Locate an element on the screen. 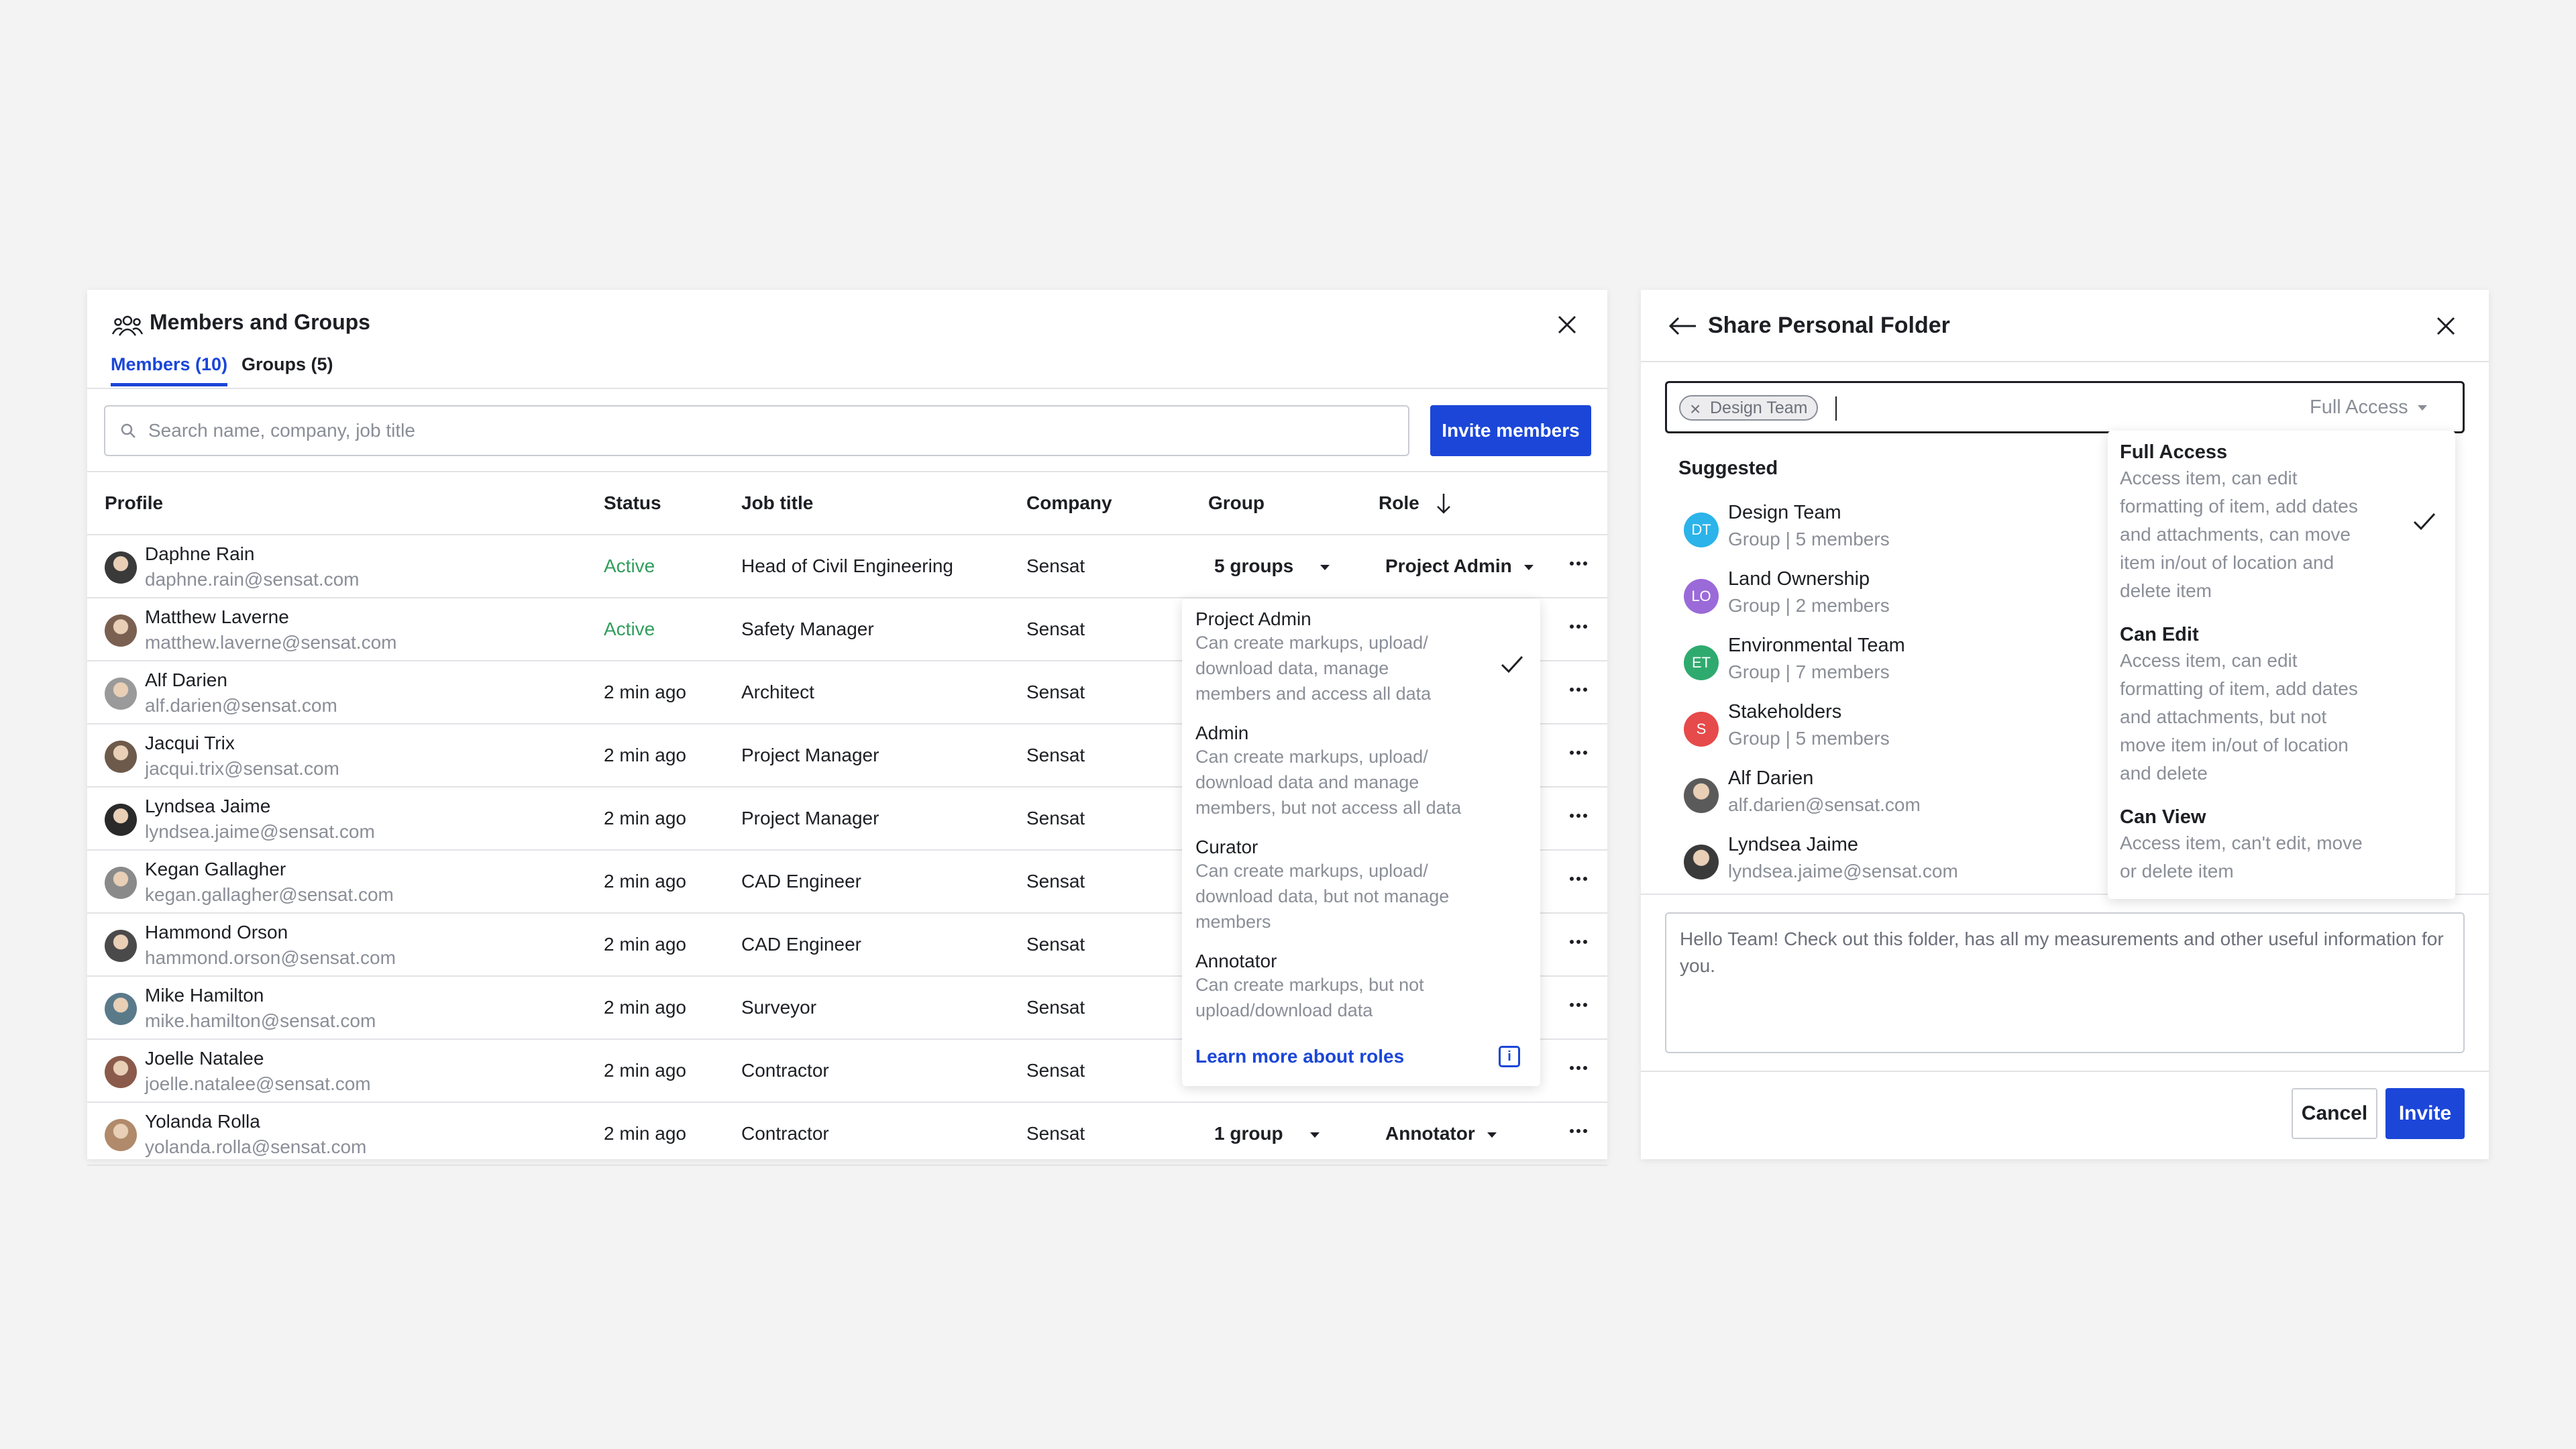 The height and width of the screenshot is (1449, 2576). remove-chip-icon: × is located at coordinates (1695, 409).